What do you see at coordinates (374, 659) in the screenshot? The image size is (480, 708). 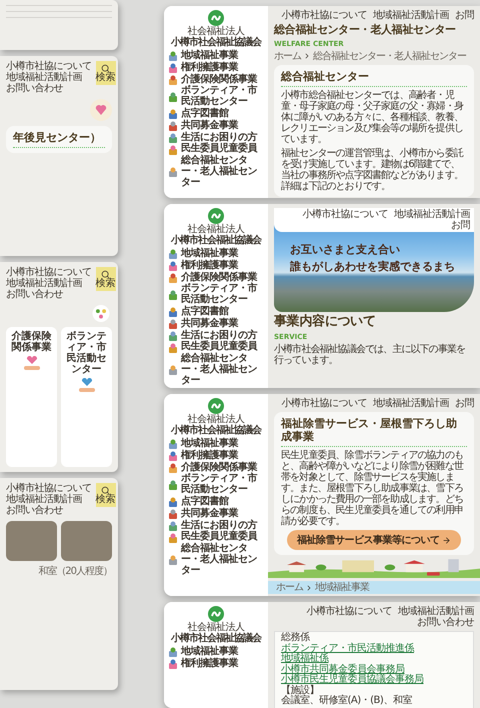 I see `office-link: 地域福祉係` at bounding box center [374, 659].